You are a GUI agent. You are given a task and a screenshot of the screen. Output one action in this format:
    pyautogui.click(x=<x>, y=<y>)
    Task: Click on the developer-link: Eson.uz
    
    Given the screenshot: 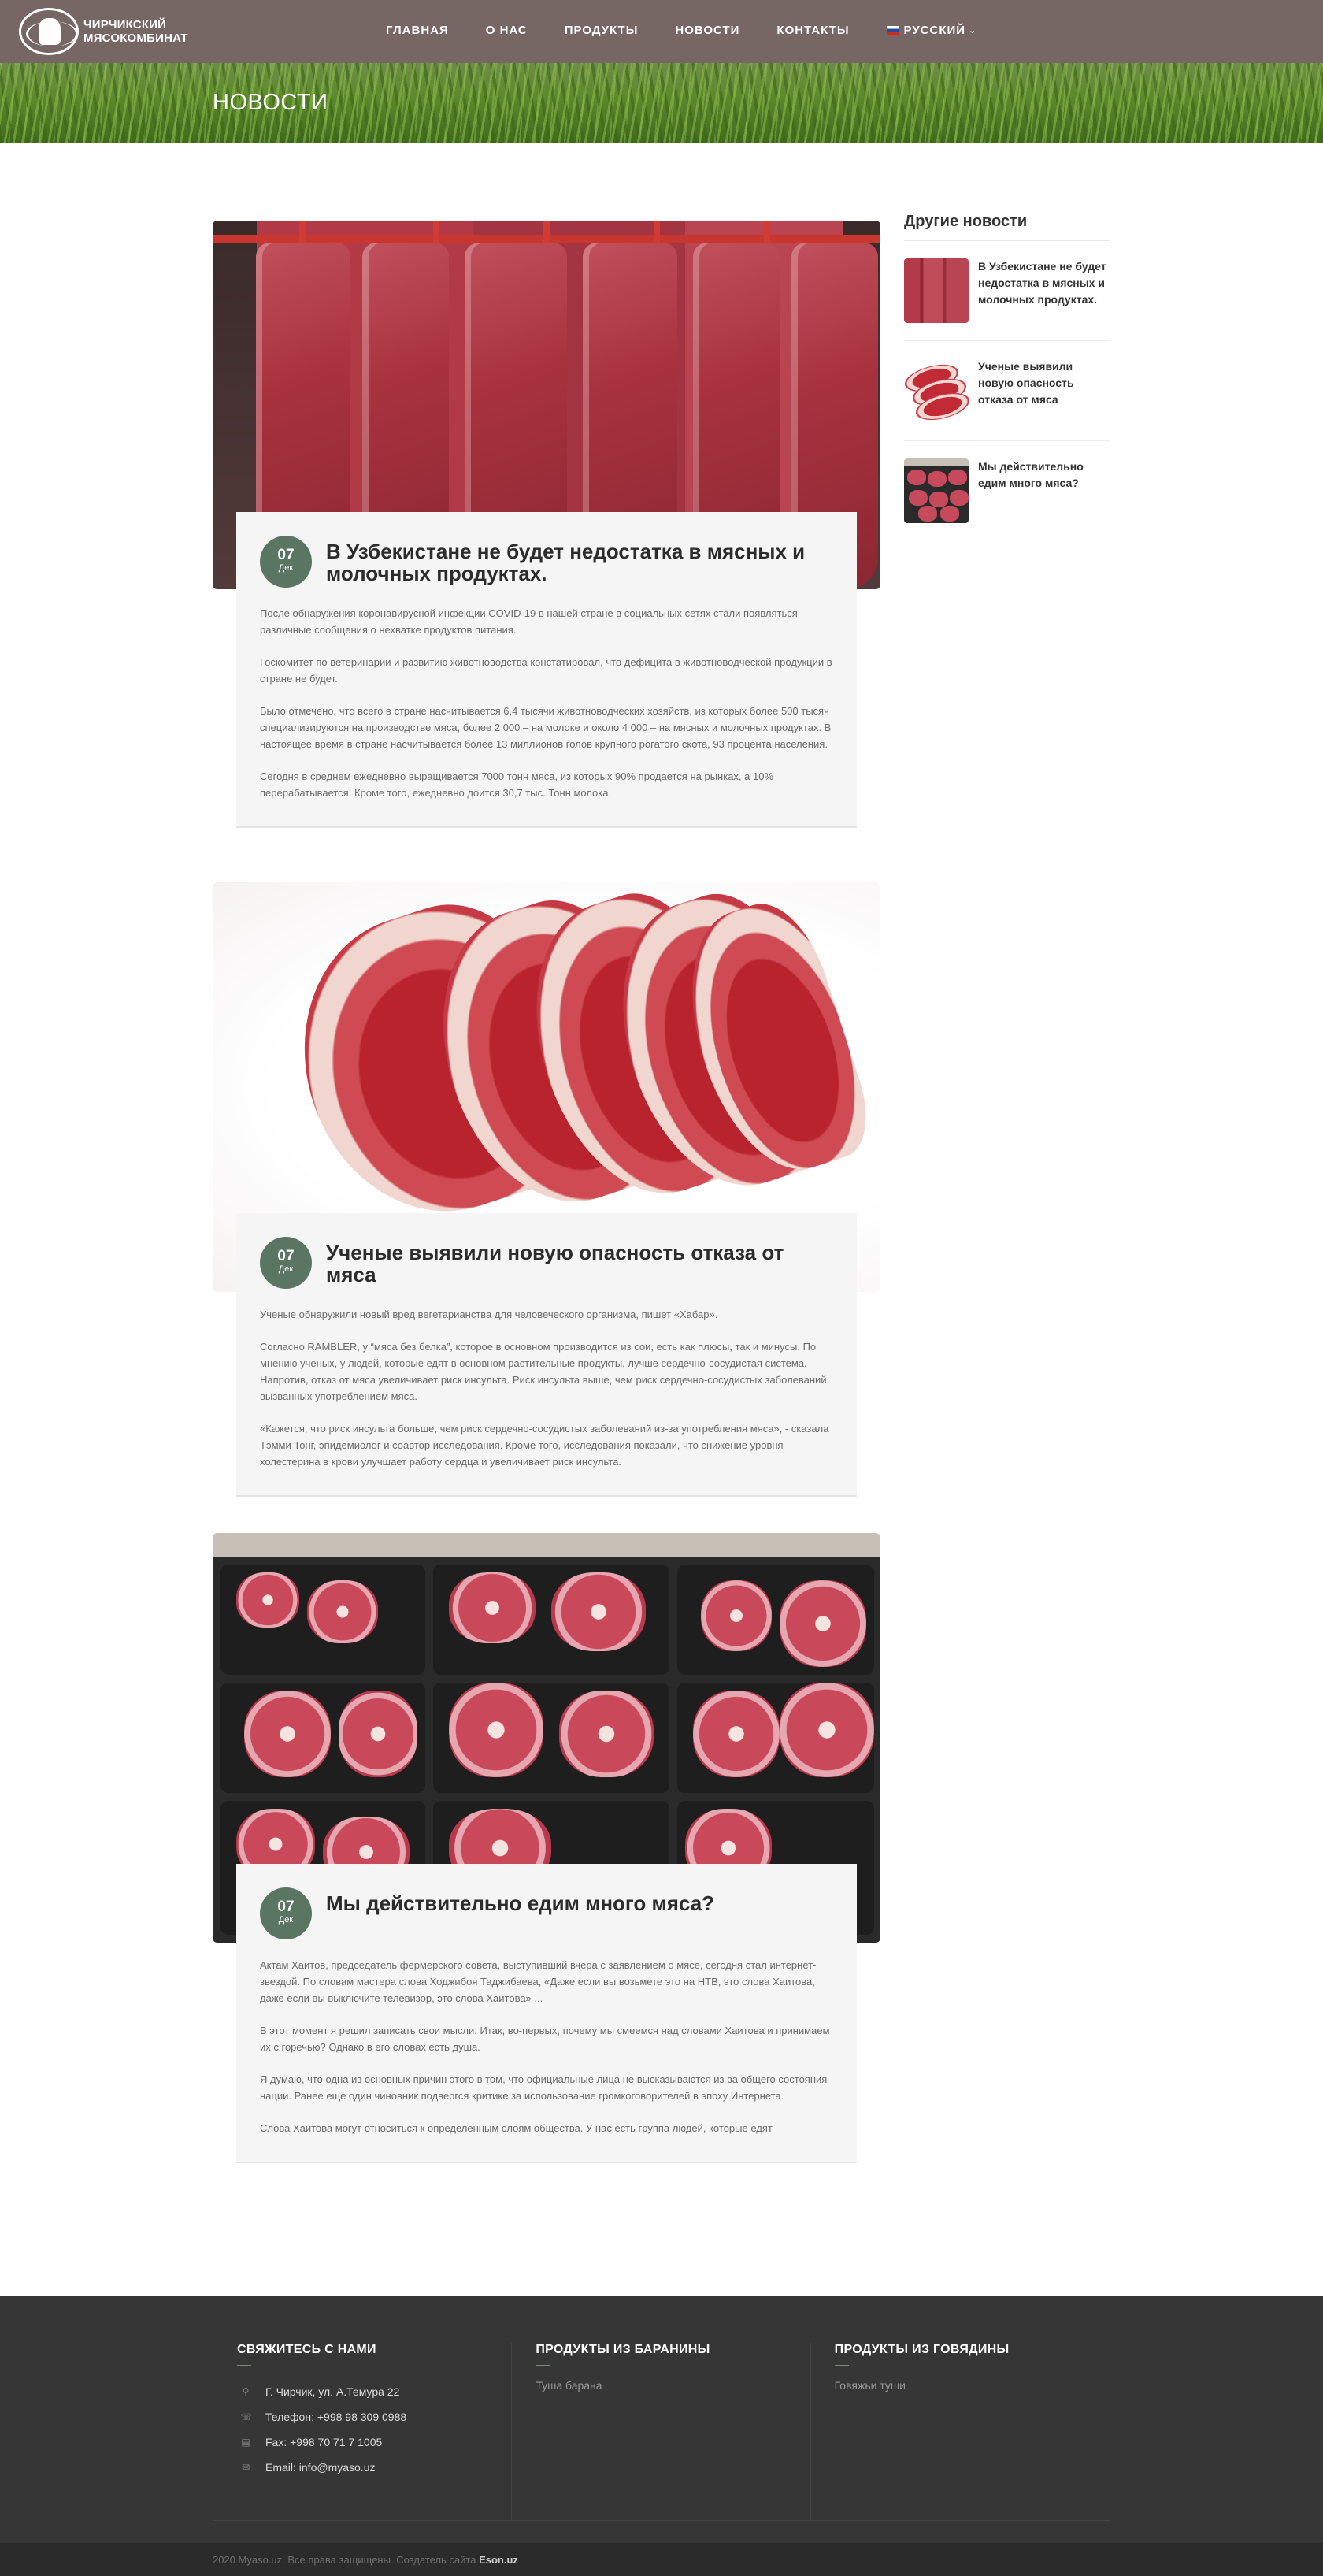 What is the action you would take?
    pyautogui.click(x=498, y=2560)
    